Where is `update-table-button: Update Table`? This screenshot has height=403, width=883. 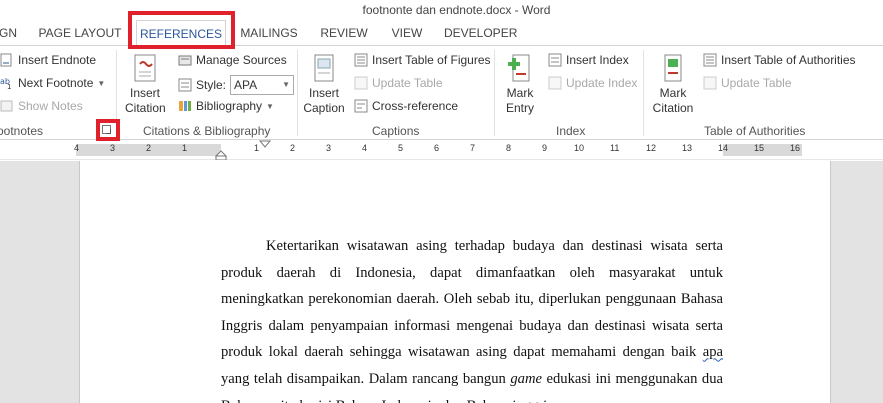 update-table-button: Update Table is located at coordinates (398, 83).